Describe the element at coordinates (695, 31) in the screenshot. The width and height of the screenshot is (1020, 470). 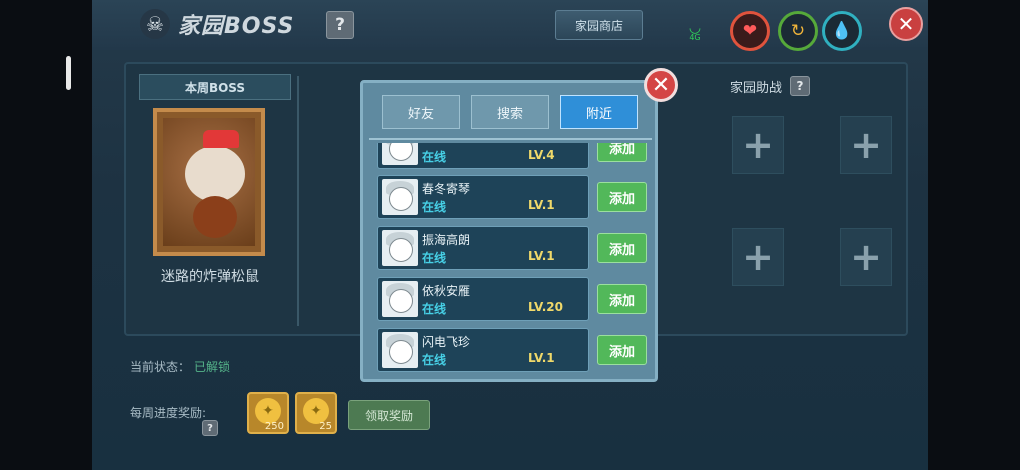
I see `wifi-icon: ◡ 4G` at that location.